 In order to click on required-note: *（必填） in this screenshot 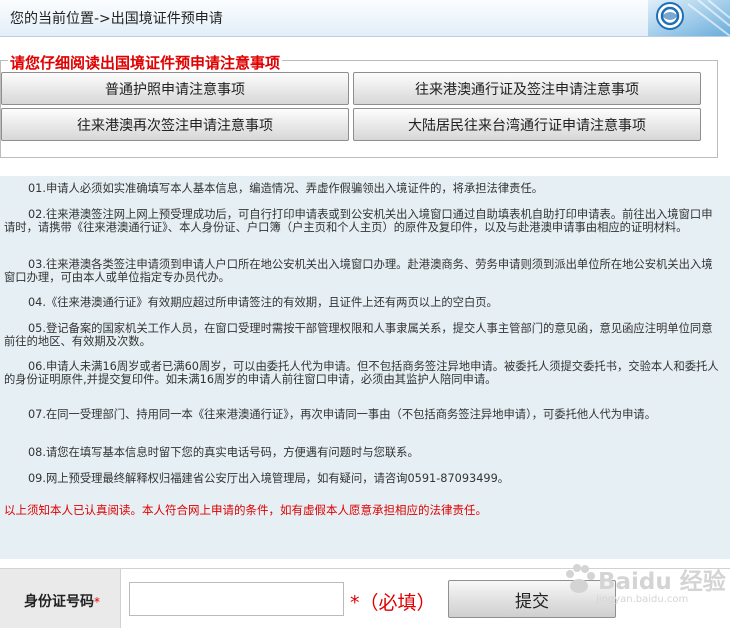, I will do `click(393, 603)`.